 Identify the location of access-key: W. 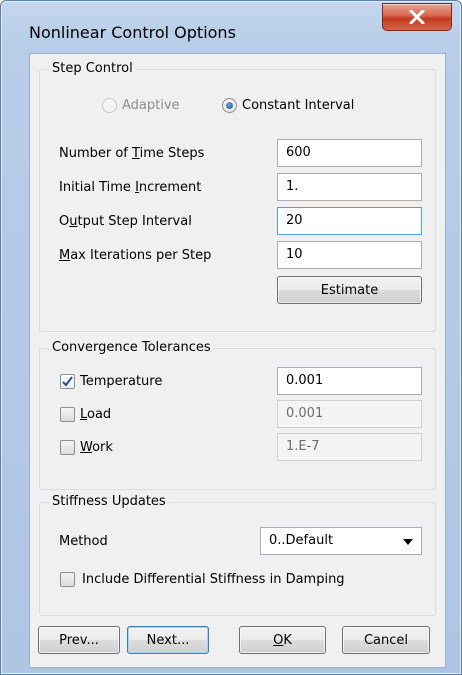
(86, 447).